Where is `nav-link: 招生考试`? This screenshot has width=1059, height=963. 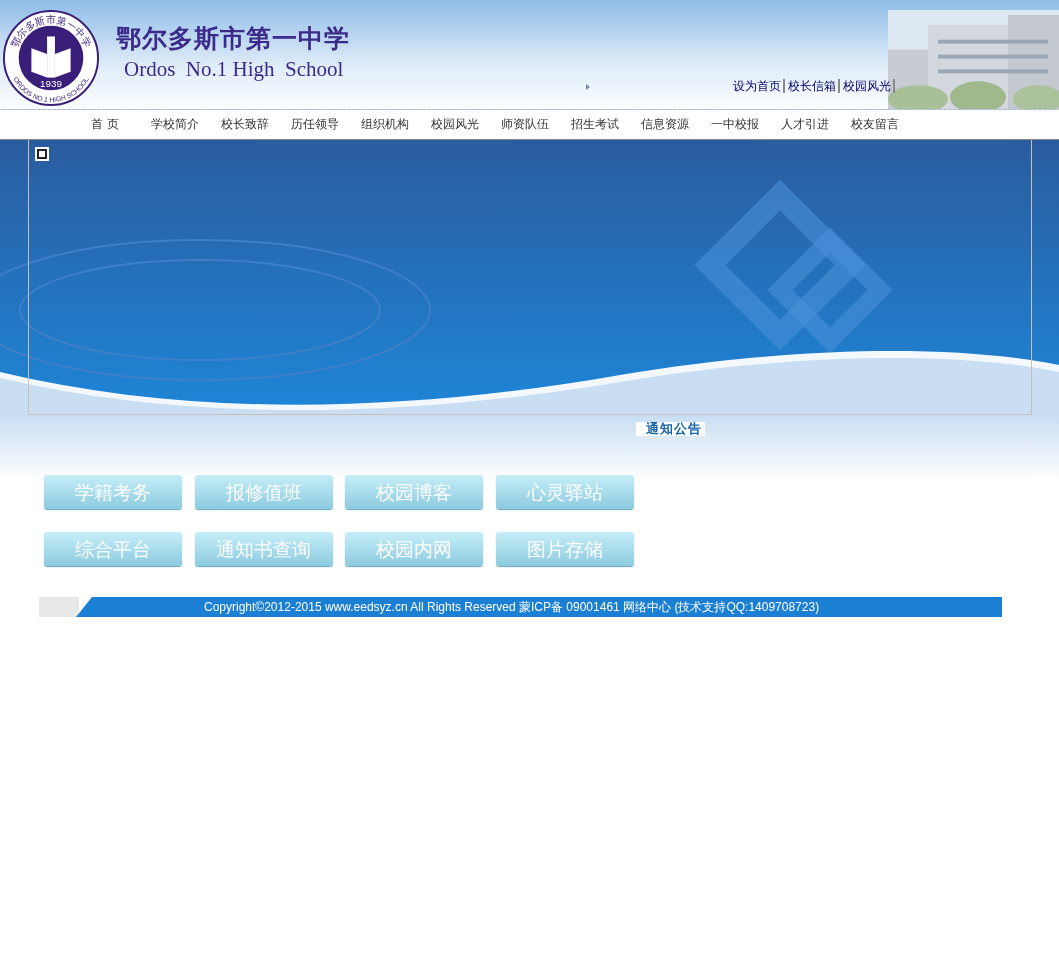
nav-link: 招生考试 is located at coordinates (595, 124).